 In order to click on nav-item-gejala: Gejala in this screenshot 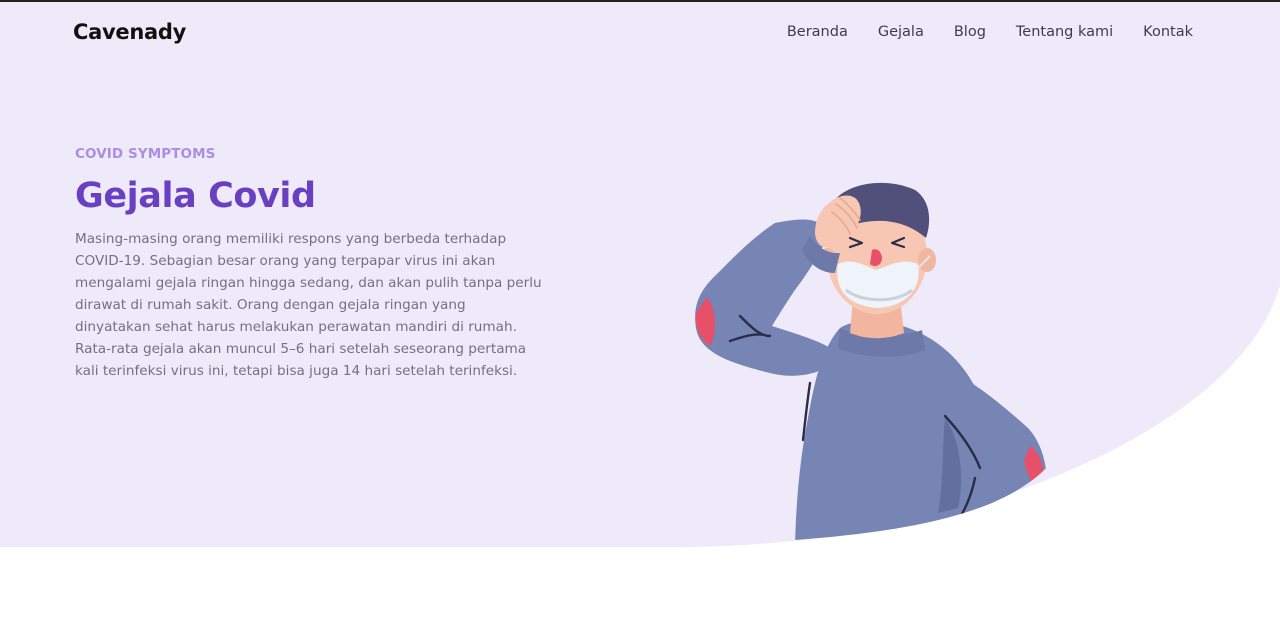, I will do `click(901, 32)`.